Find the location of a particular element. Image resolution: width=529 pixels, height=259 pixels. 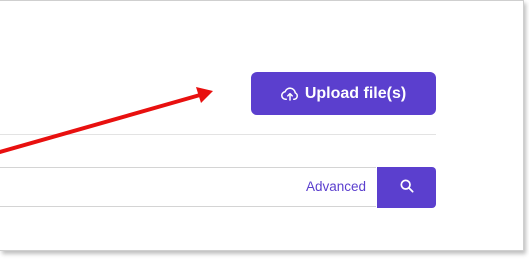

upload-files-button: Upload file(s) is located at coordinates (343, 93).